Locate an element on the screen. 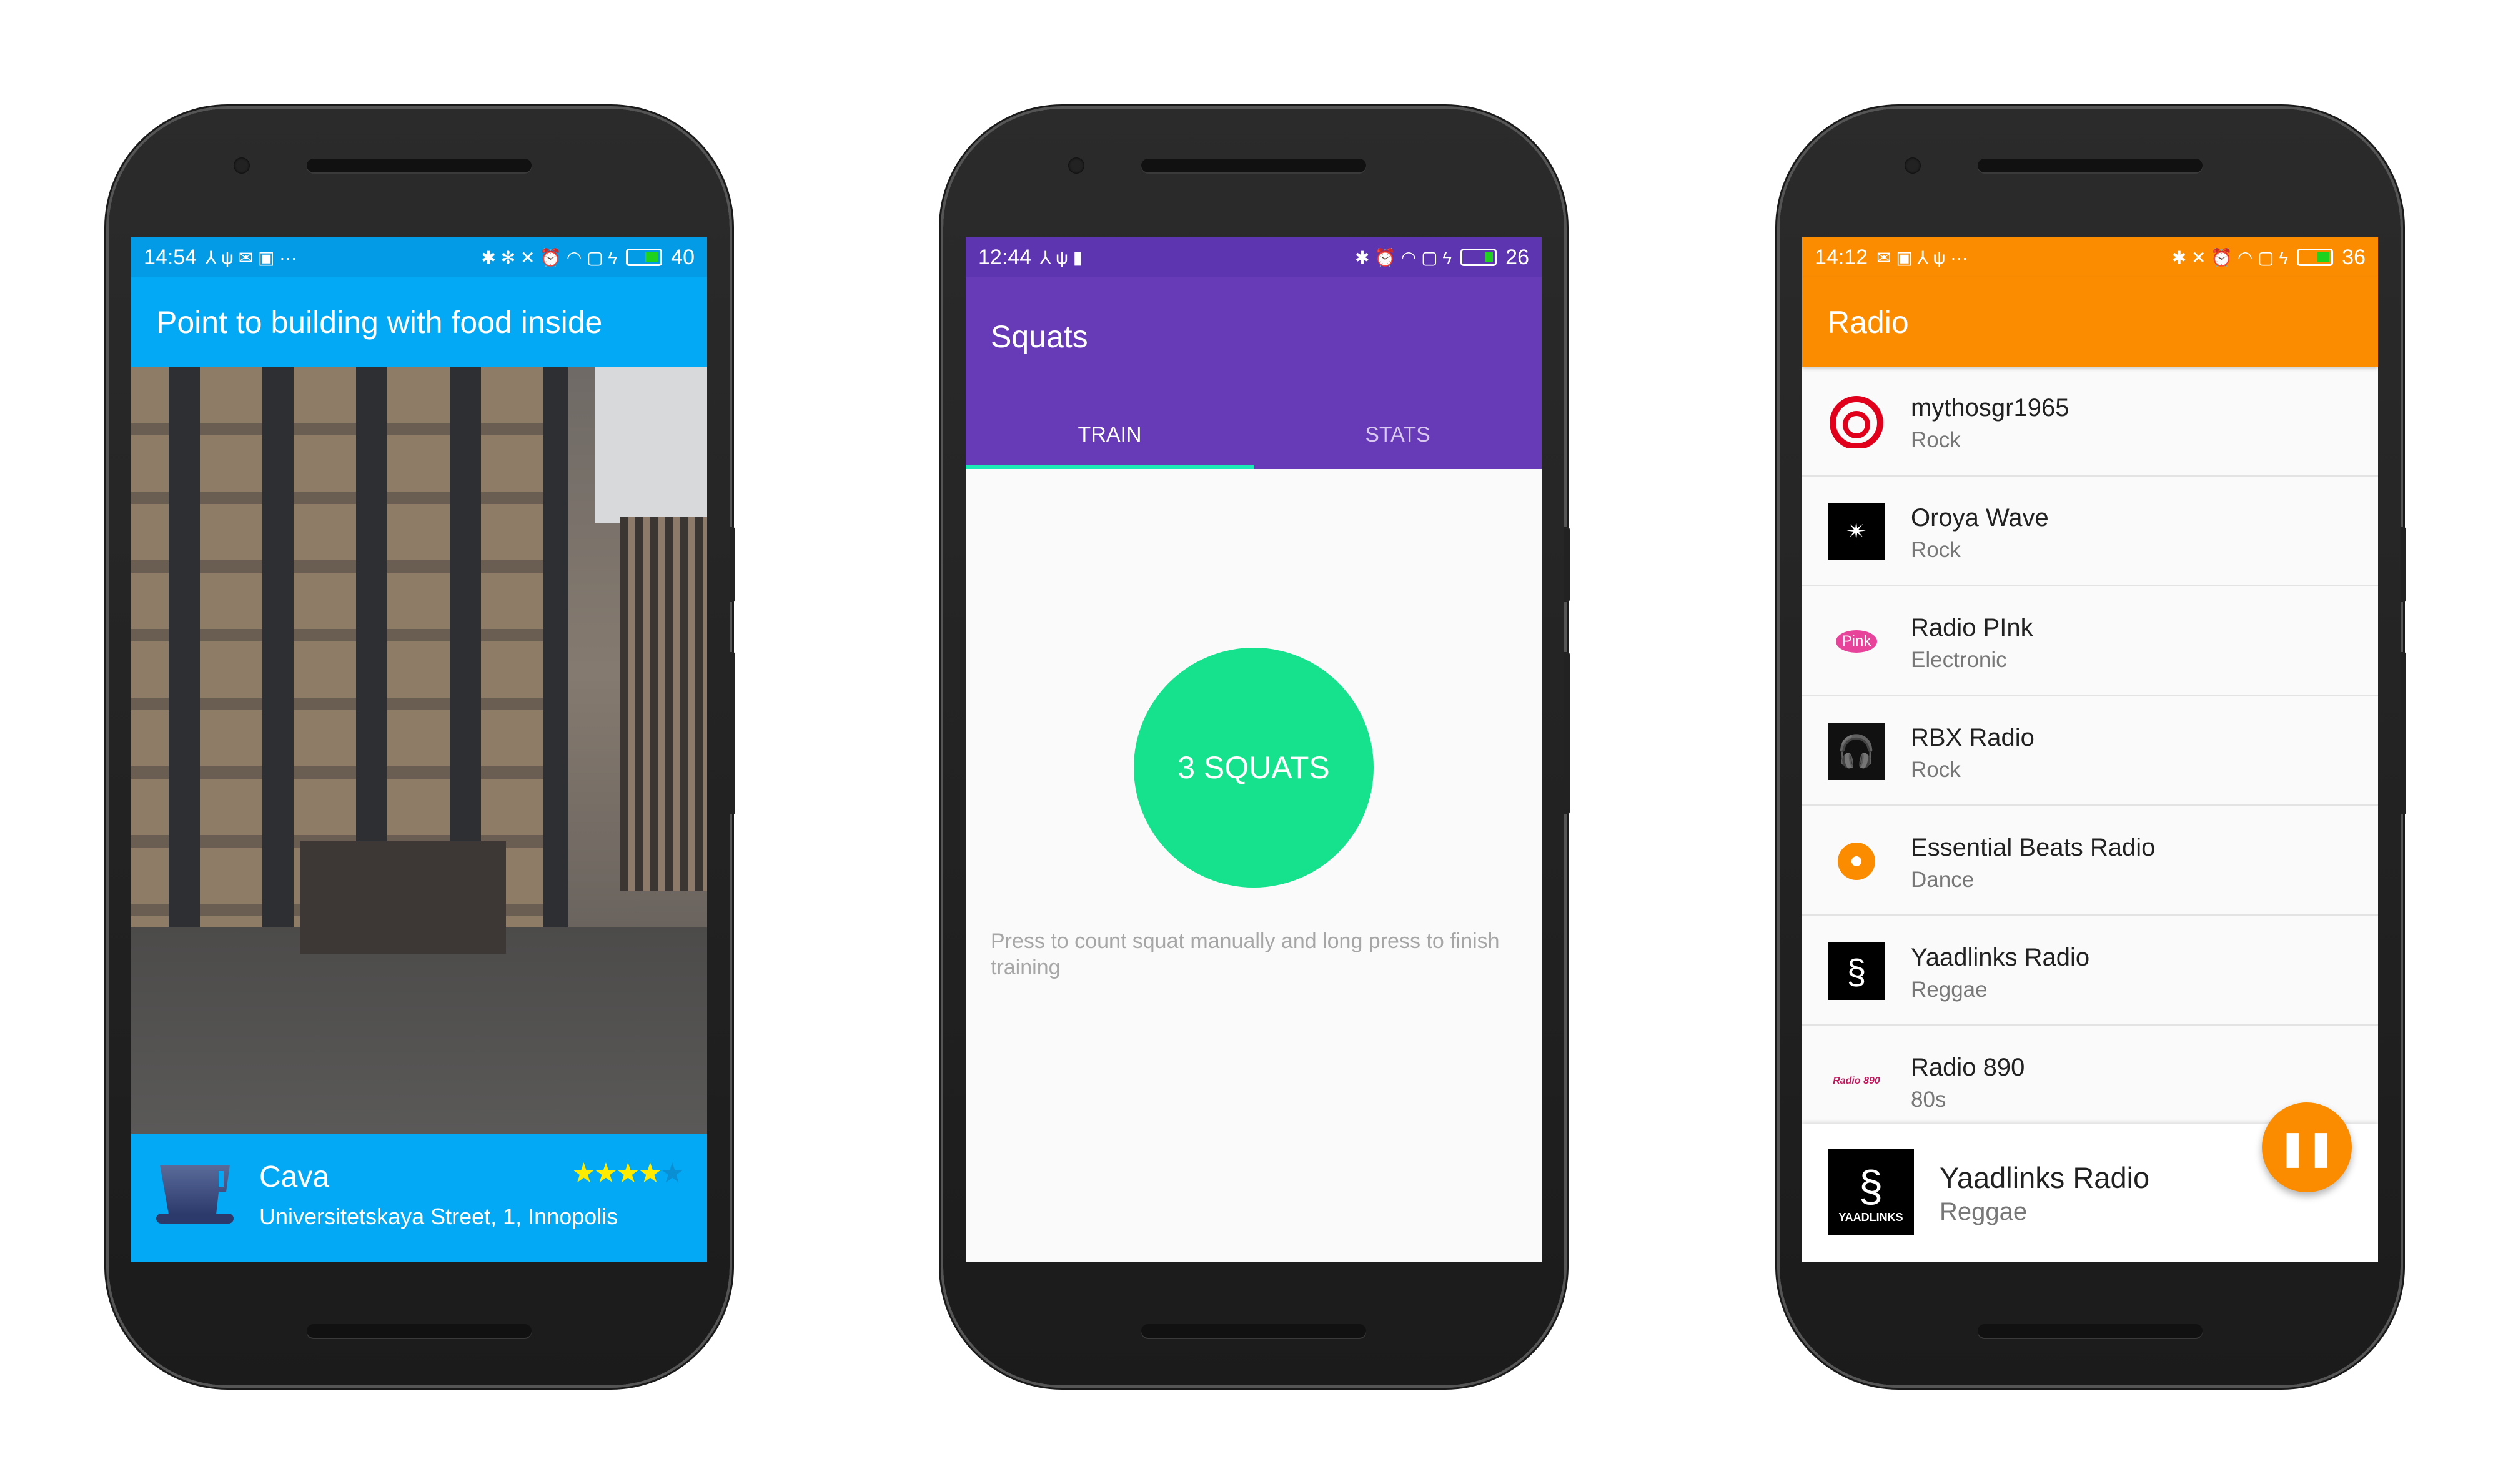 The width and height of the screenshot is (2498, 1484). notification-icons: ✉ ▣ ⅄ ψ ··· is located at coordinates (1922, 257).